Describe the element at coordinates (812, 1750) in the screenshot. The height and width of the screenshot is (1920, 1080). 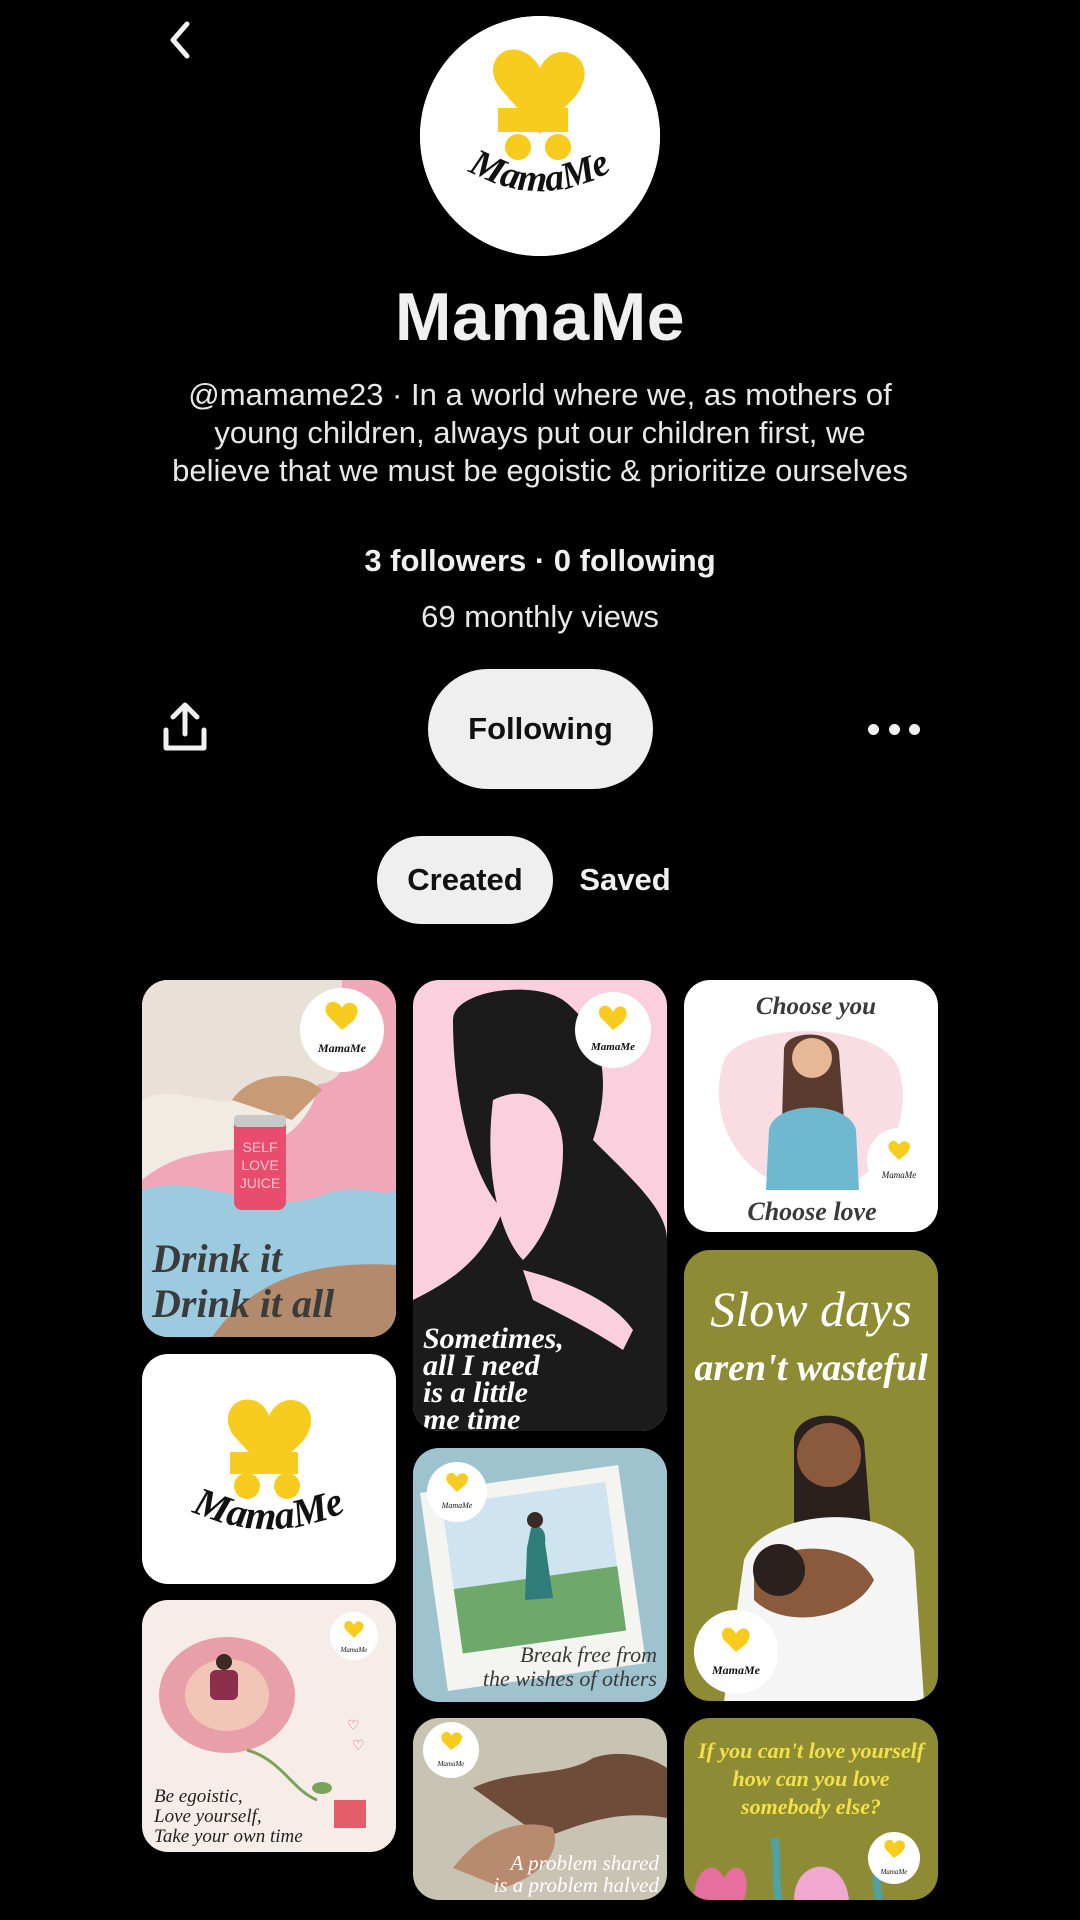
I see `svg-text: If you can't love yourself` at that location.